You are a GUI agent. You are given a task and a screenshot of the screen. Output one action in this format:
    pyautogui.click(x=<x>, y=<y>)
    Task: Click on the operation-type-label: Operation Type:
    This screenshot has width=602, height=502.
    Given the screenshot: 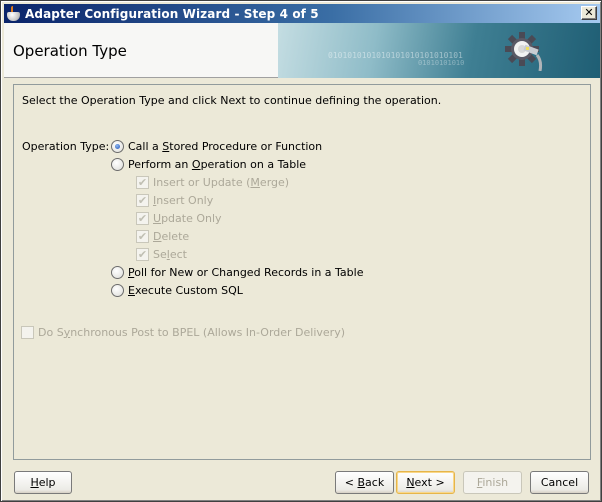 What is the action you would take?
    pyautogui.click(x=66, y=146)
    